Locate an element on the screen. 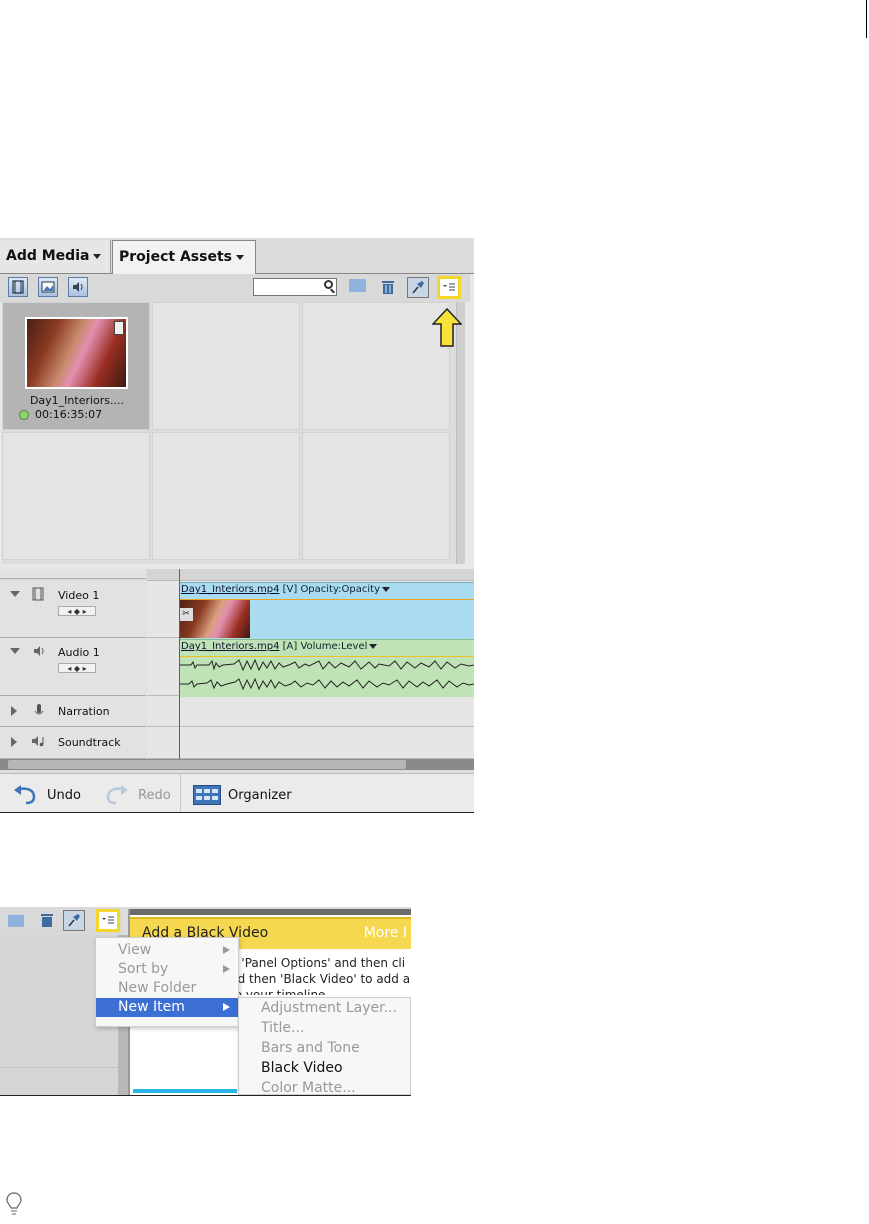  scrollbar-thumb is located at coordinates (207, 764).